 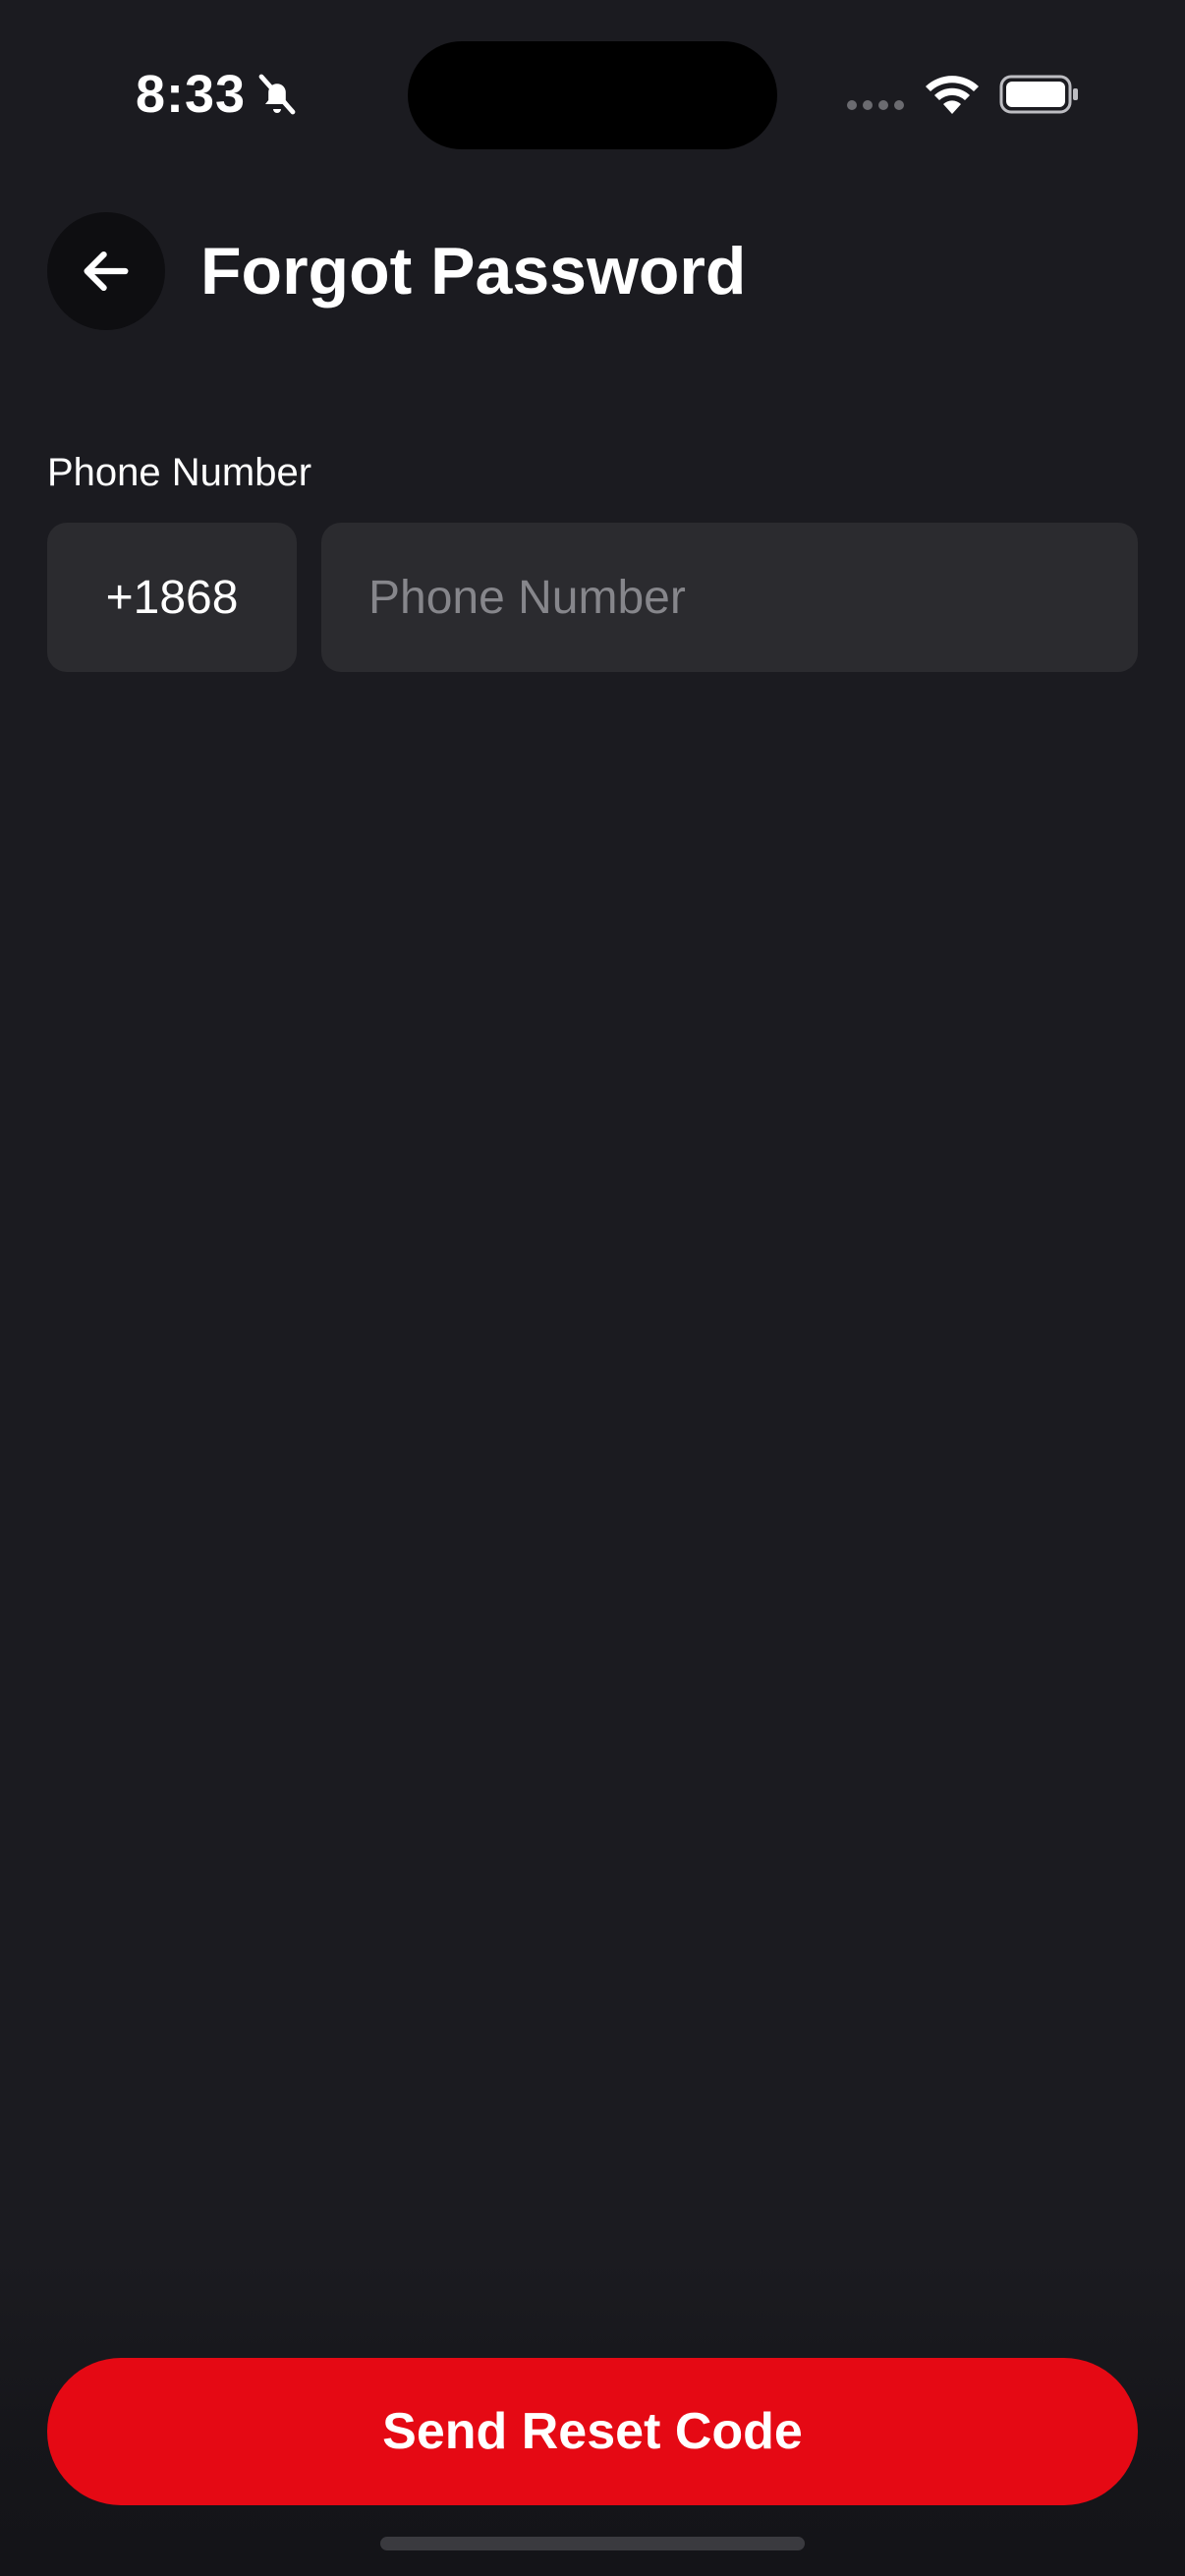 I want to click on phone-number-input, so click(x=730, y=597).